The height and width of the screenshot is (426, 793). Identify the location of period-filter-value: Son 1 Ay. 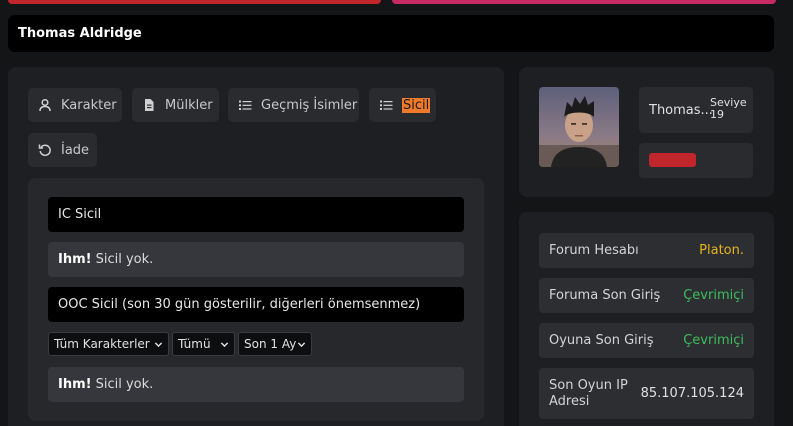
(270, 344).